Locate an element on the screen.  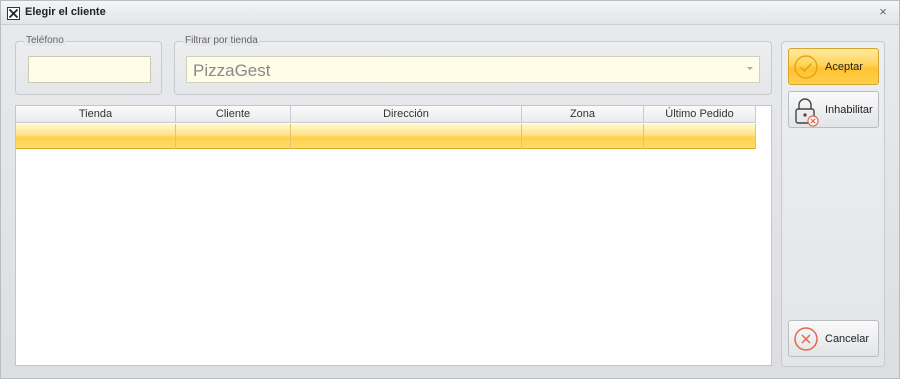
column-header-ultimo-pedido: Último Pedido is located at coordinates (700, 114).